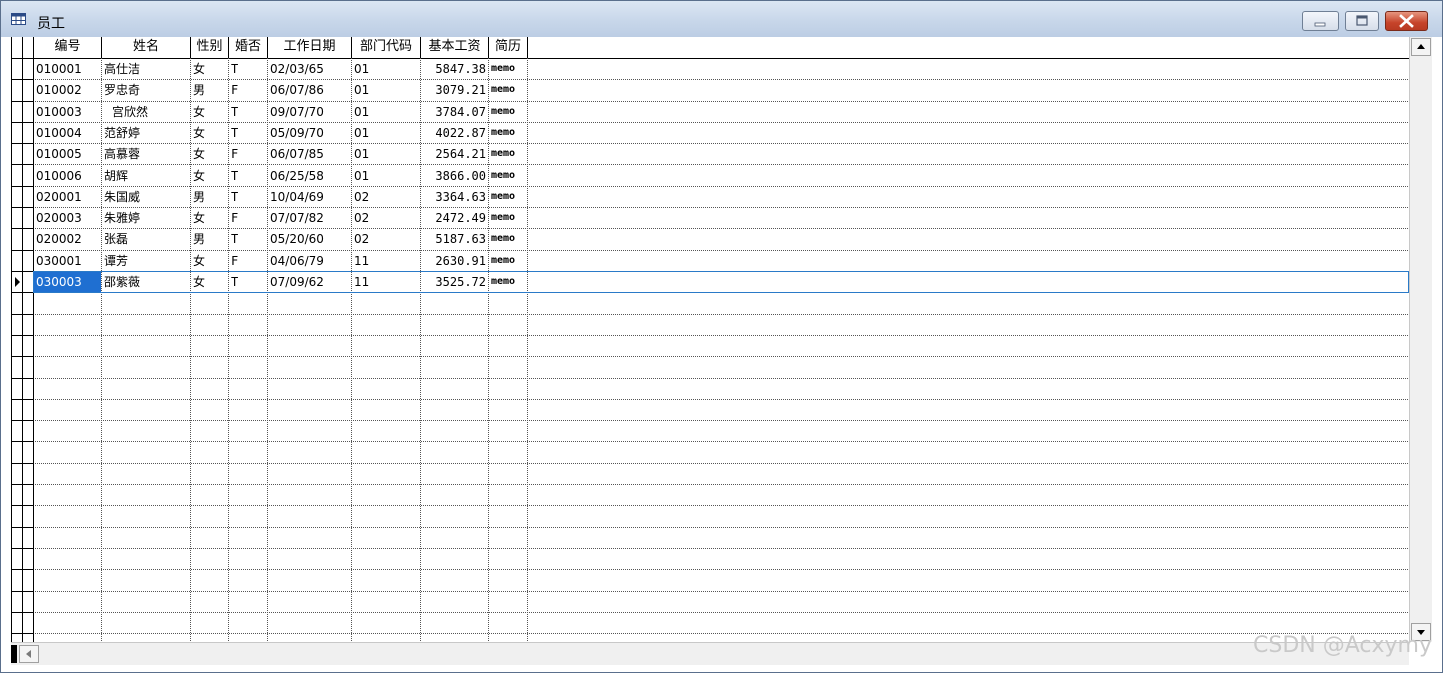  I want to click on close-button, so click(1406, 21).